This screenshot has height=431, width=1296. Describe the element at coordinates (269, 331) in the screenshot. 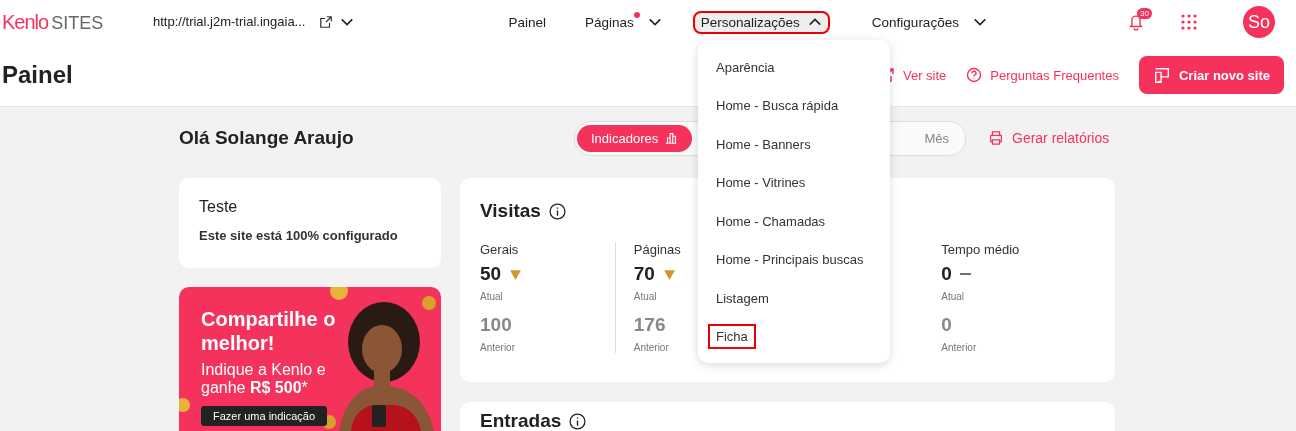

I see `promo-title: Compartilhe o melhor!` at that location.